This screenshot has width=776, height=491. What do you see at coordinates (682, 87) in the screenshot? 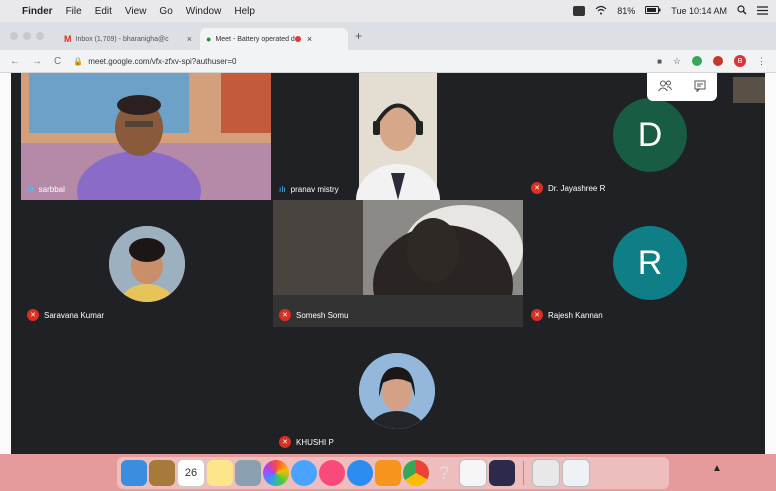
I see `meeting-controls-panel` at bounding box center [682, 87].